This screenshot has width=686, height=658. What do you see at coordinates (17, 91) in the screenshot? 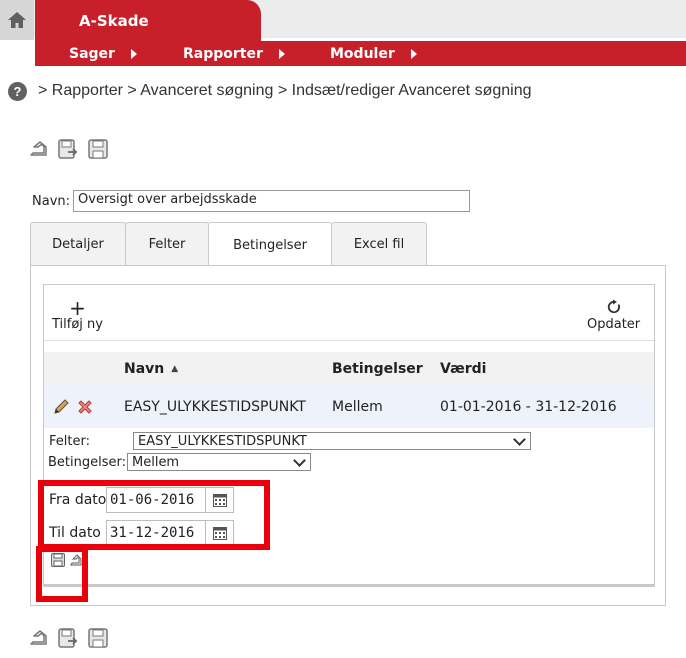
I see `help-icon: ?` at bounding box center [17, 91].